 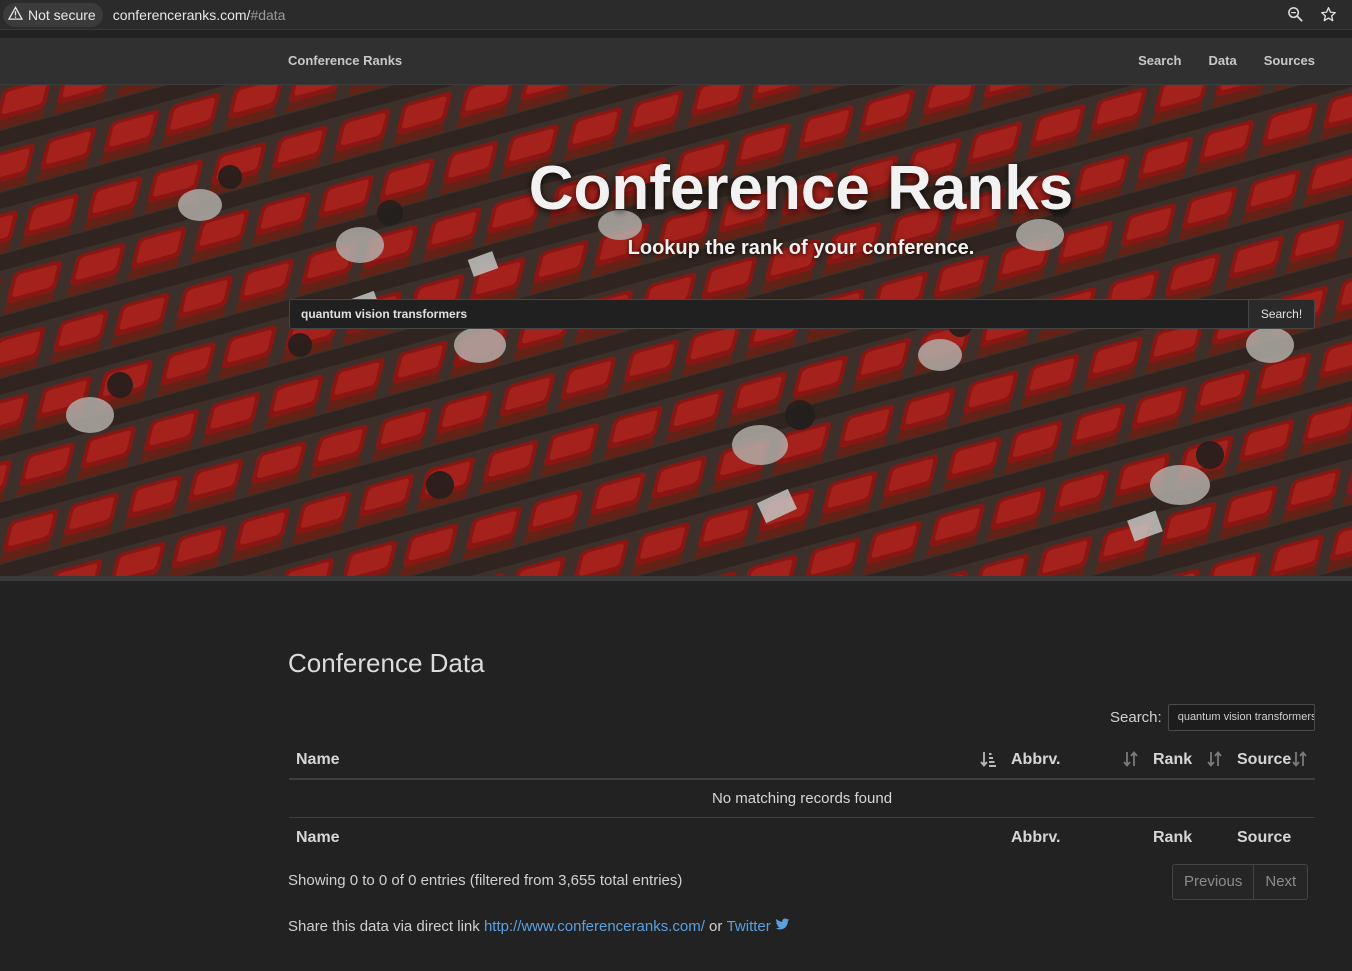 I want to click on warning-icon, so click(x=15, y=14).